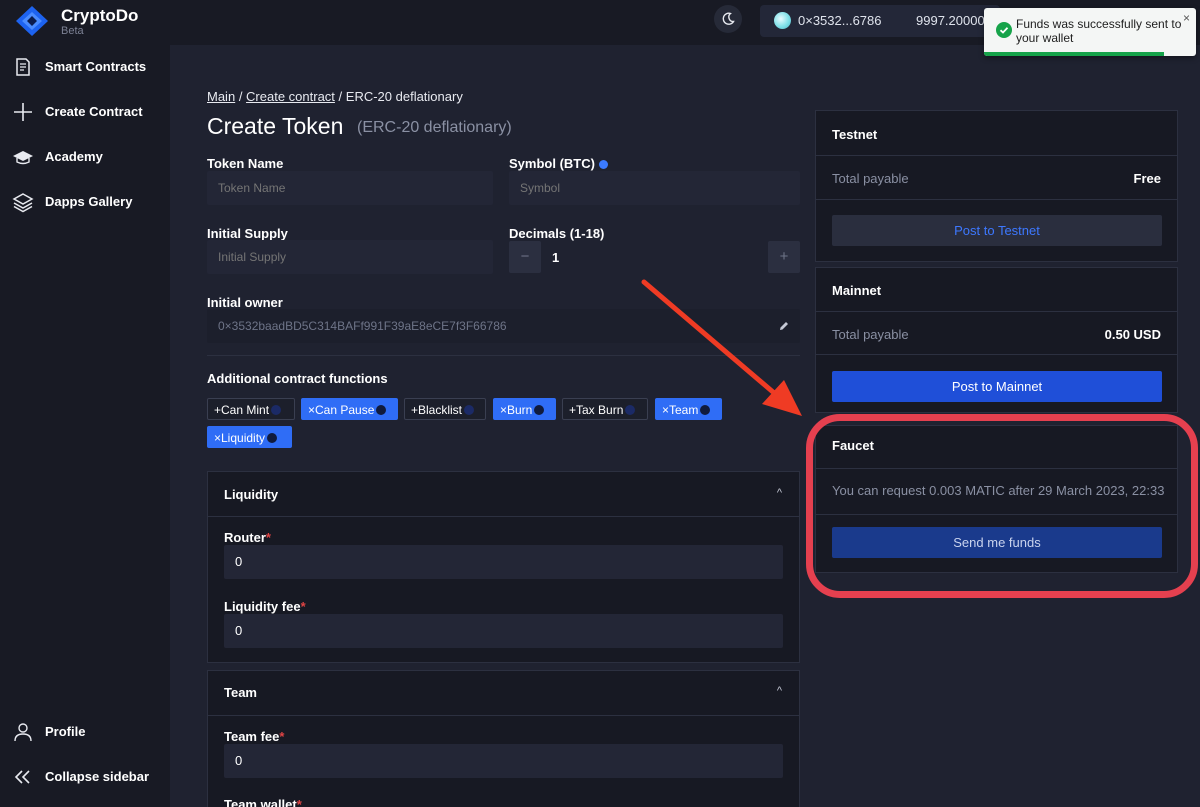 This screenshot has width=1200, height=807. I want to click on annotation-arrow-icon, so click(721, 347).